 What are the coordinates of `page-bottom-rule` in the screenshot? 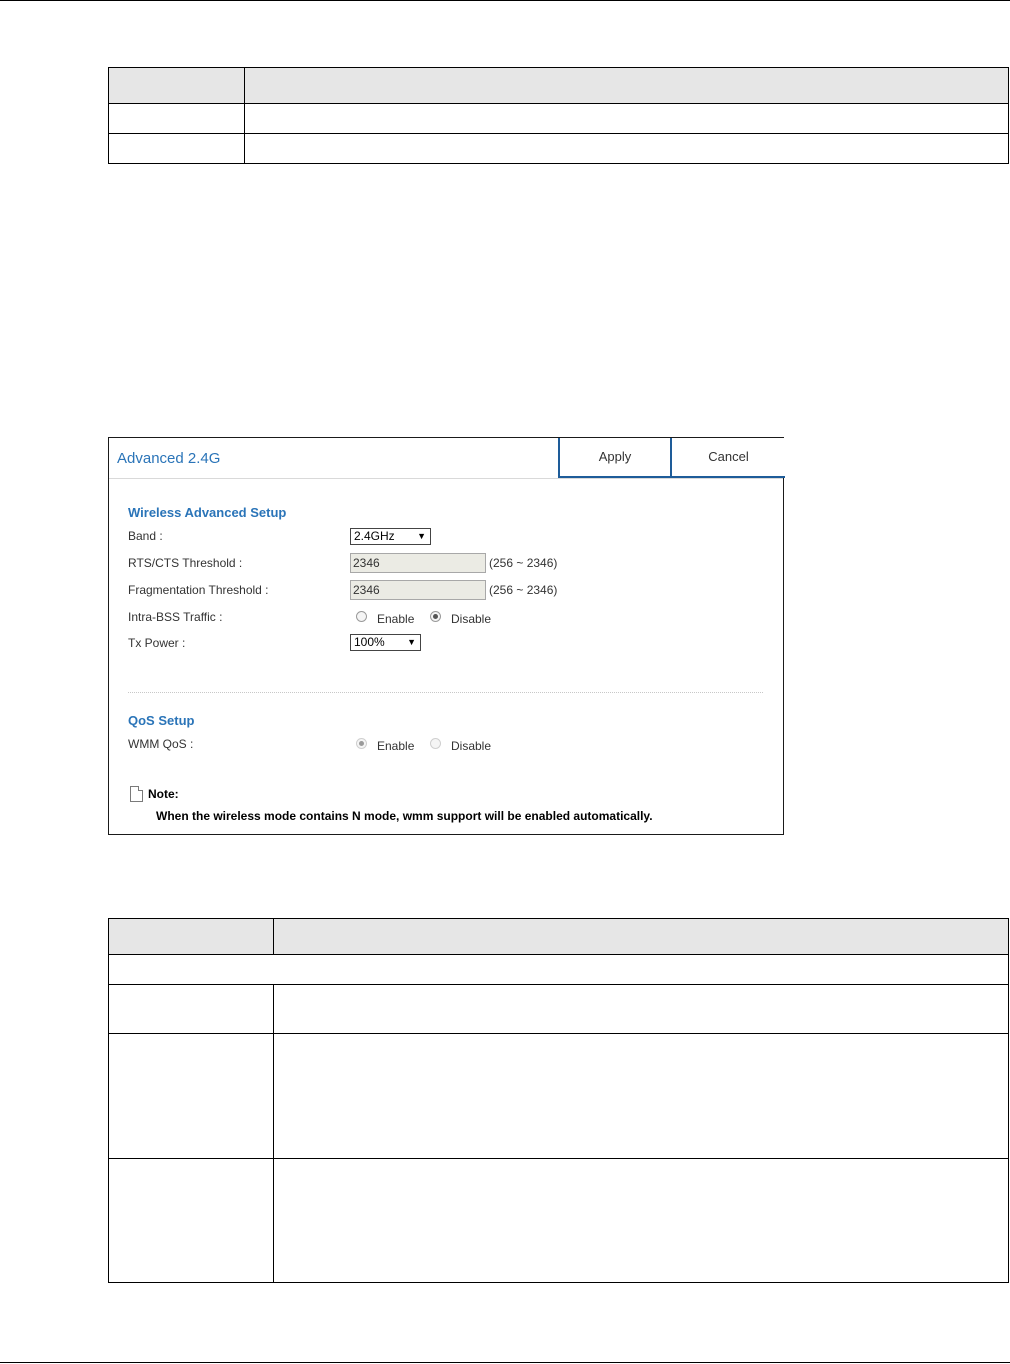 It's located at (505, 1362).